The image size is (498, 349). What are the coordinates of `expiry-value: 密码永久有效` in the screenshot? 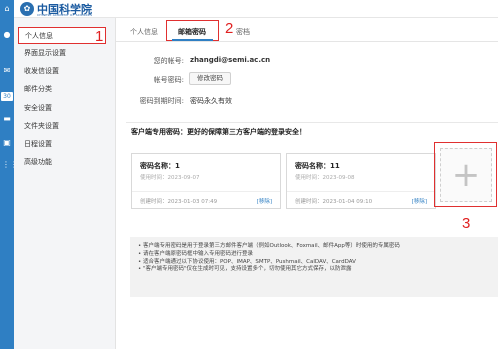 It's located at (211, 101).